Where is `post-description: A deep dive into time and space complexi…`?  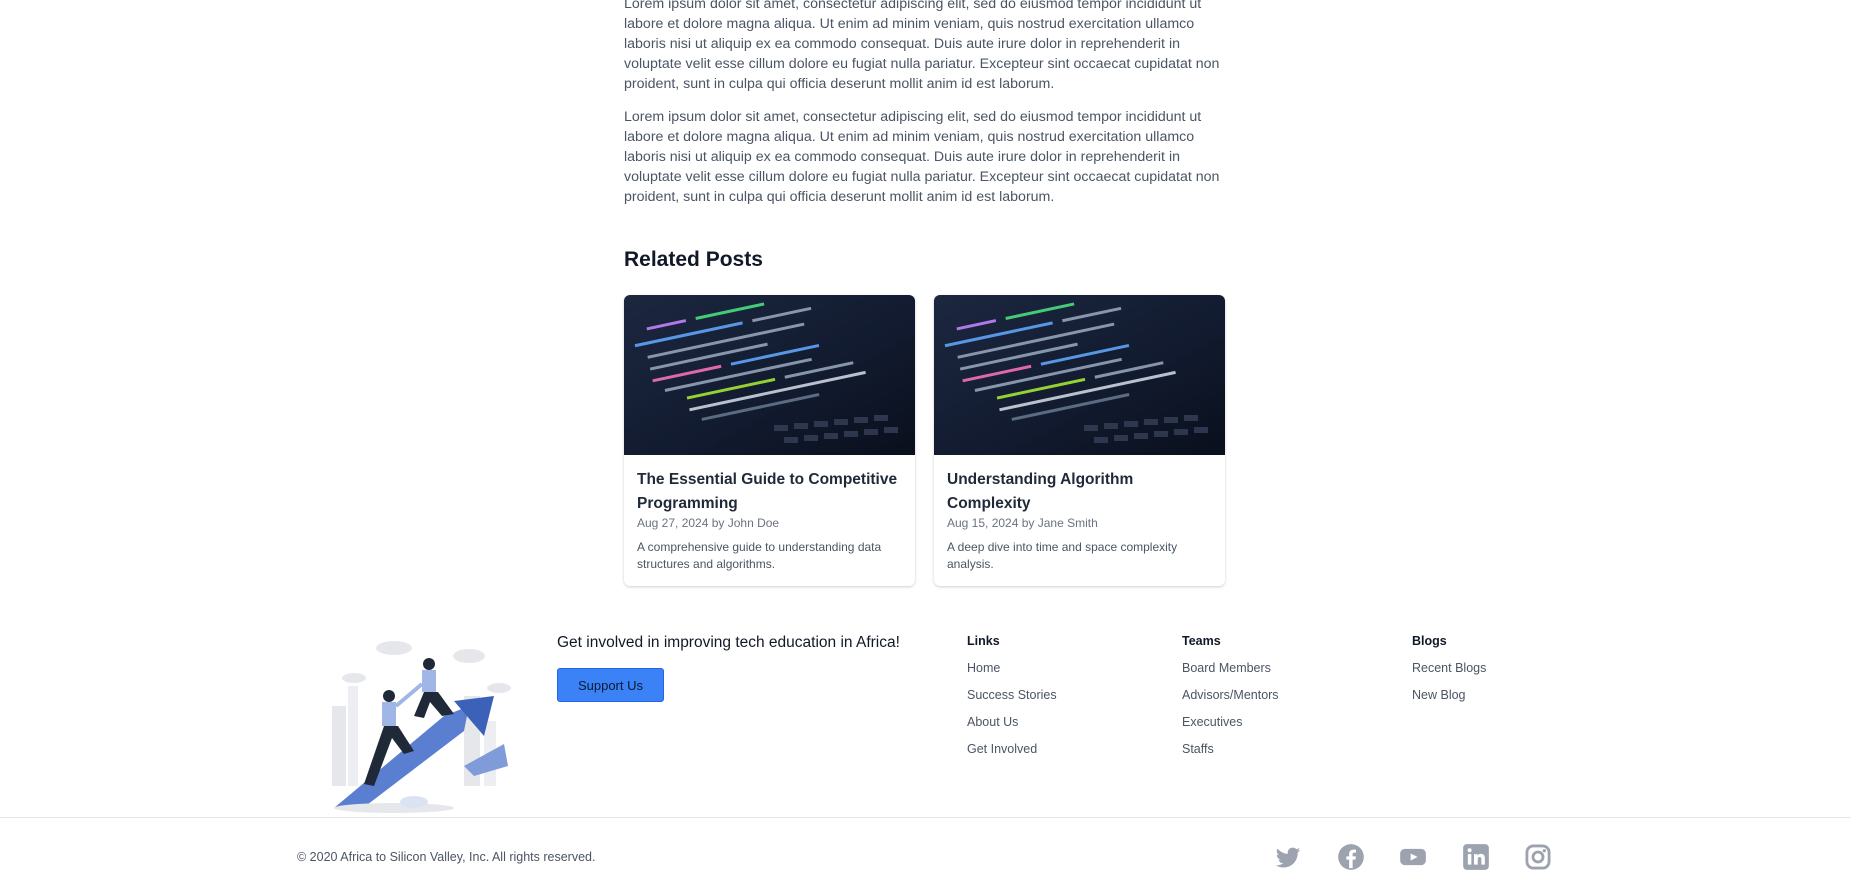 post-description: A deep dive into time and space complexi… is located at coordinates (1062, 555).